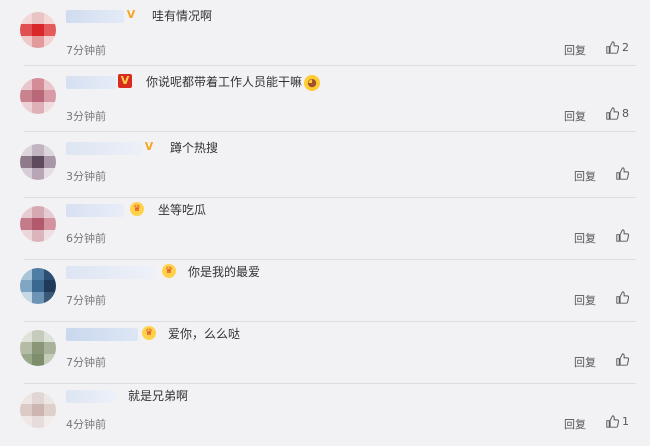  I want to click on comment-text: 坐等吃瓜, so click(182, 210).